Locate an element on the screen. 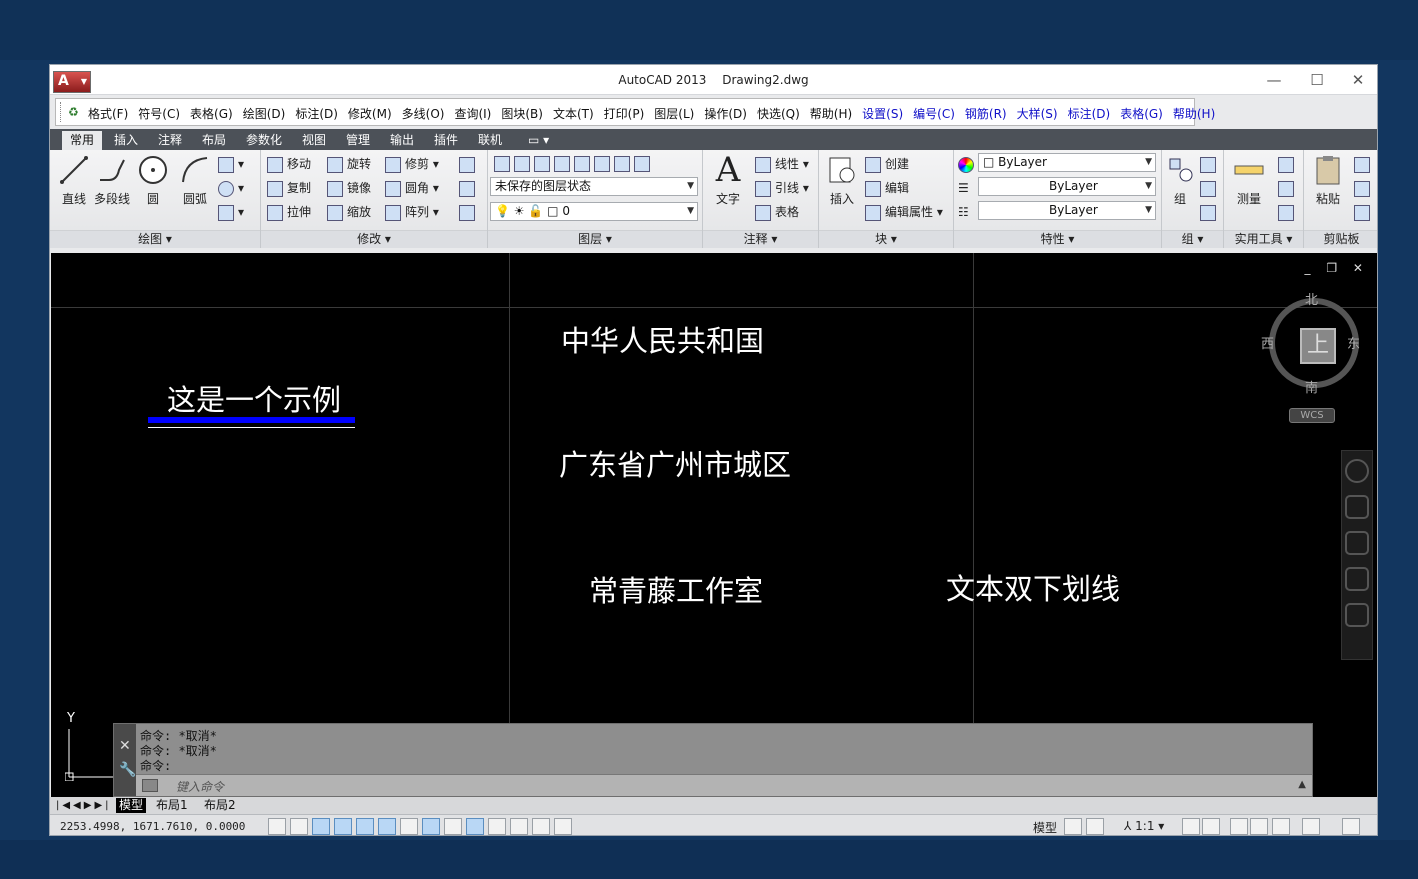  infer-constraints-toggle is located at coordinates (277, 826).